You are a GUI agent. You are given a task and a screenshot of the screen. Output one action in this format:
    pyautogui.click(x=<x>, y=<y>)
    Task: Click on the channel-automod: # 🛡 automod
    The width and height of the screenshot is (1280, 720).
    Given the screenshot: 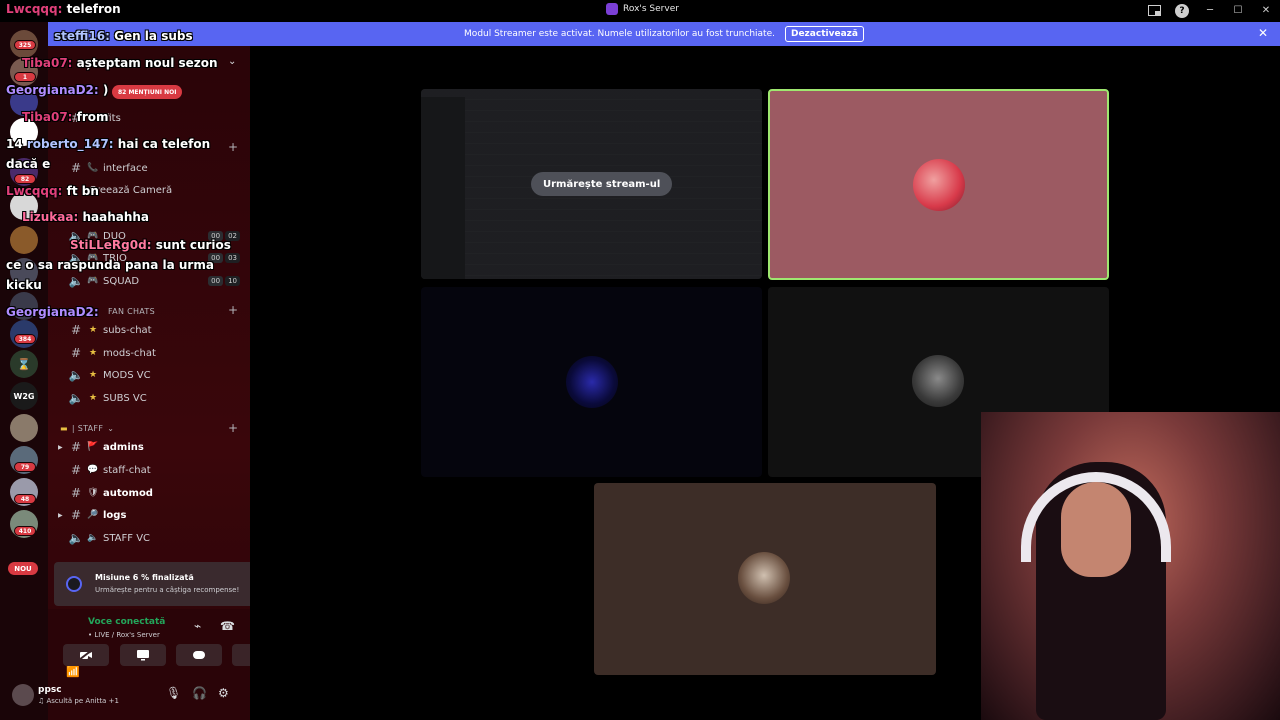 What is the action you would take?
    pyautogui.click(x=153, y=493)
    